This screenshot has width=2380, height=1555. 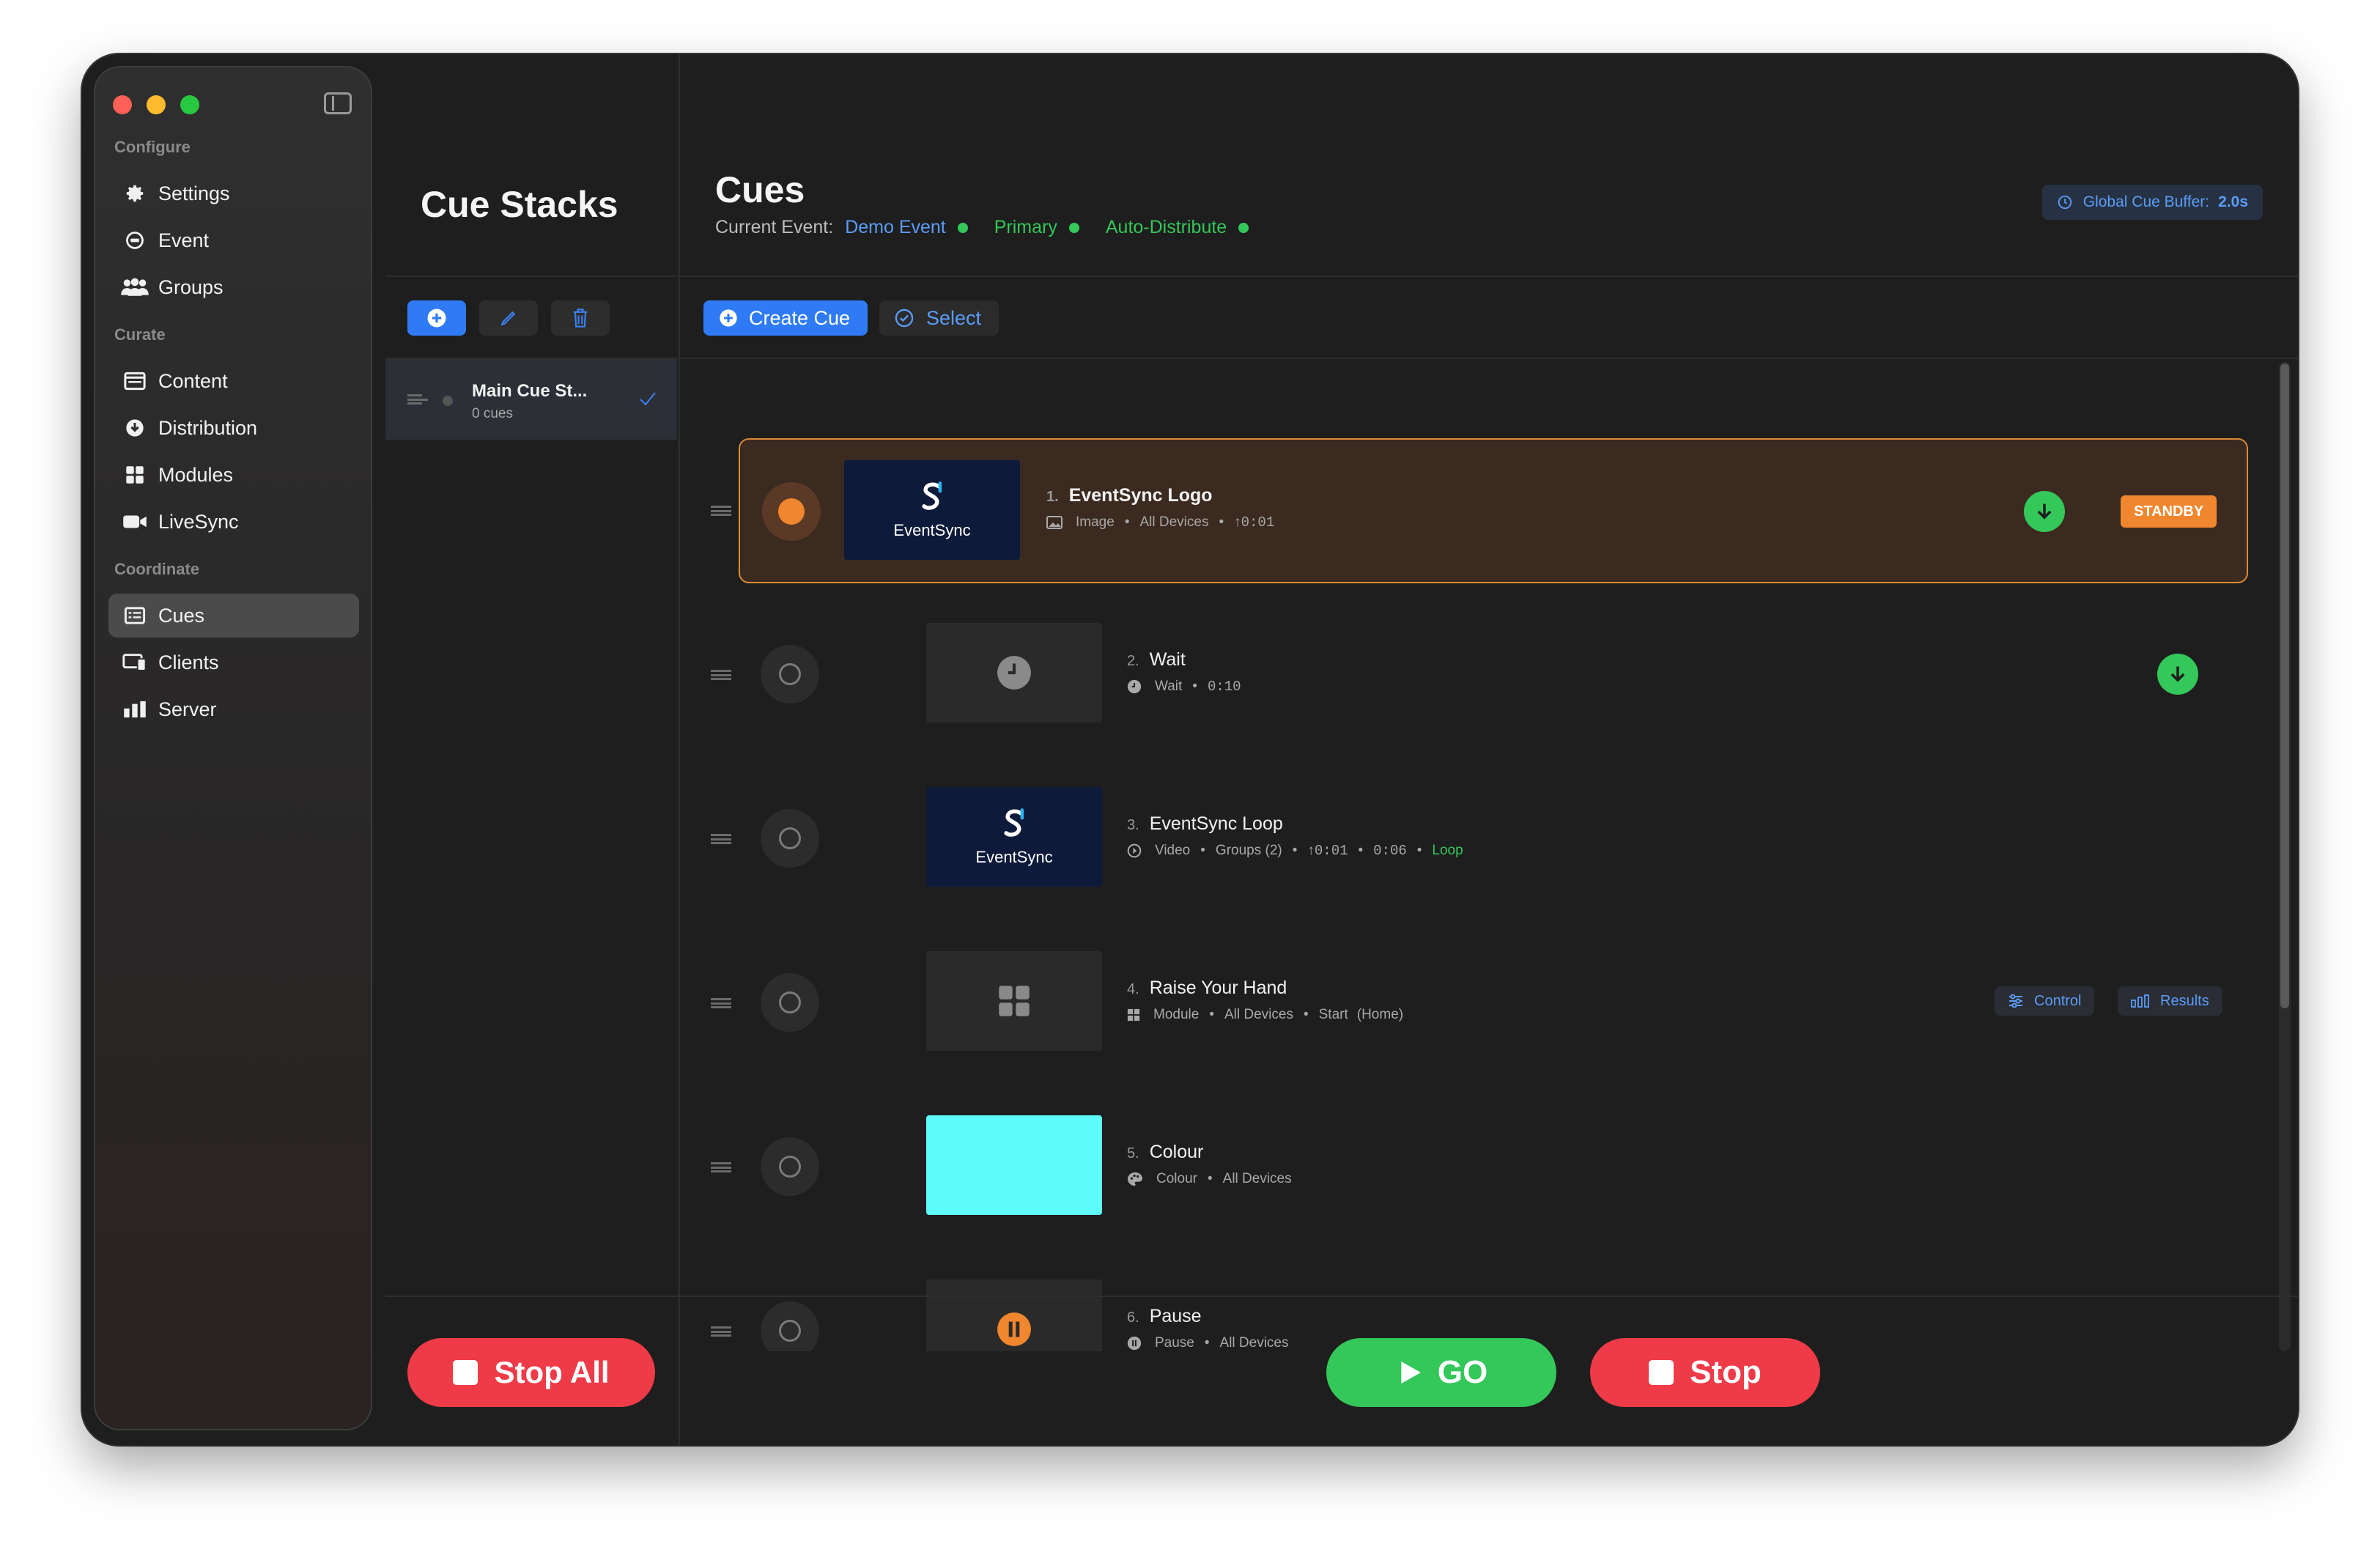 I want to click on sidebar-item-groups: Groups, so click(x=233, y=287).